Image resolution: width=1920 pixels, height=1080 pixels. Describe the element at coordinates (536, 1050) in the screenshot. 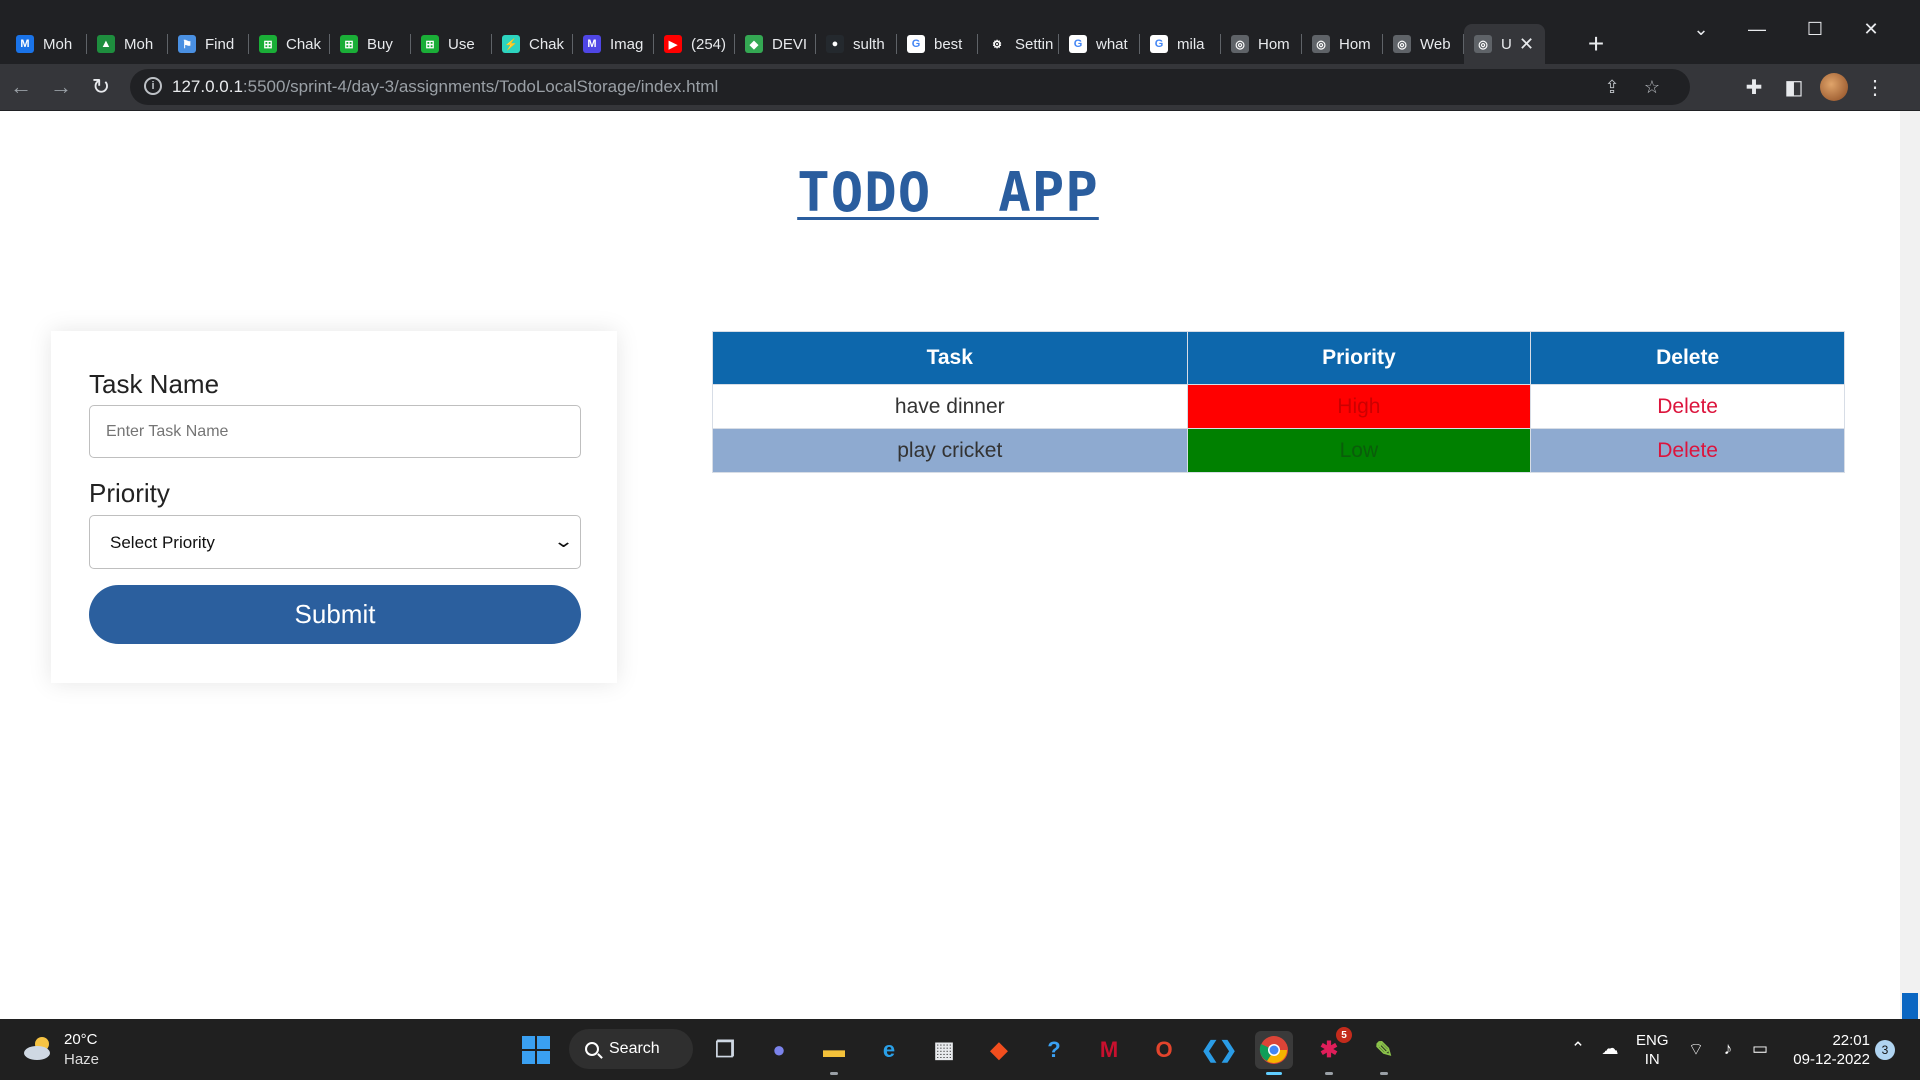

I see `windows-start-icon` at that location.